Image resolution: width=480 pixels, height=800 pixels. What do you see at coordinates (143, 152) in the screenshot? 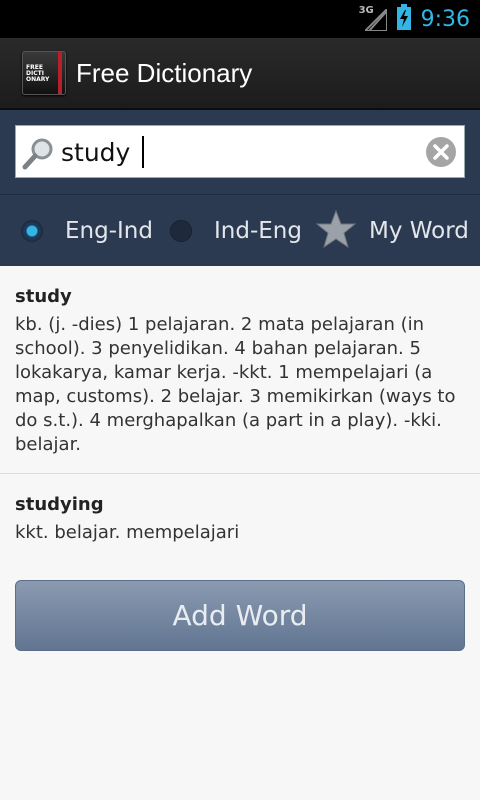
I see `text-cursor` at bounding box center [143, 152].